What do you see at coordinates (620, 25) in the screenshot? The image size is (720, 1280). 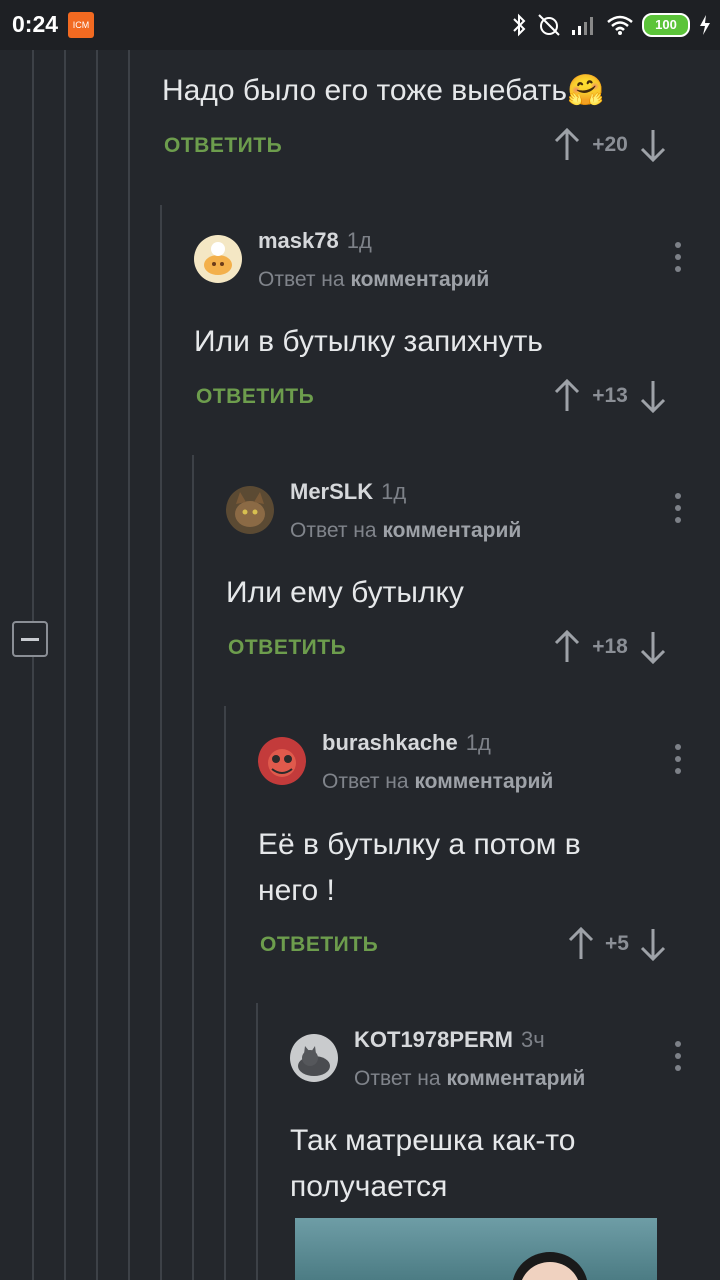 I see `wifi-icon` at bounding box center [620, 25].